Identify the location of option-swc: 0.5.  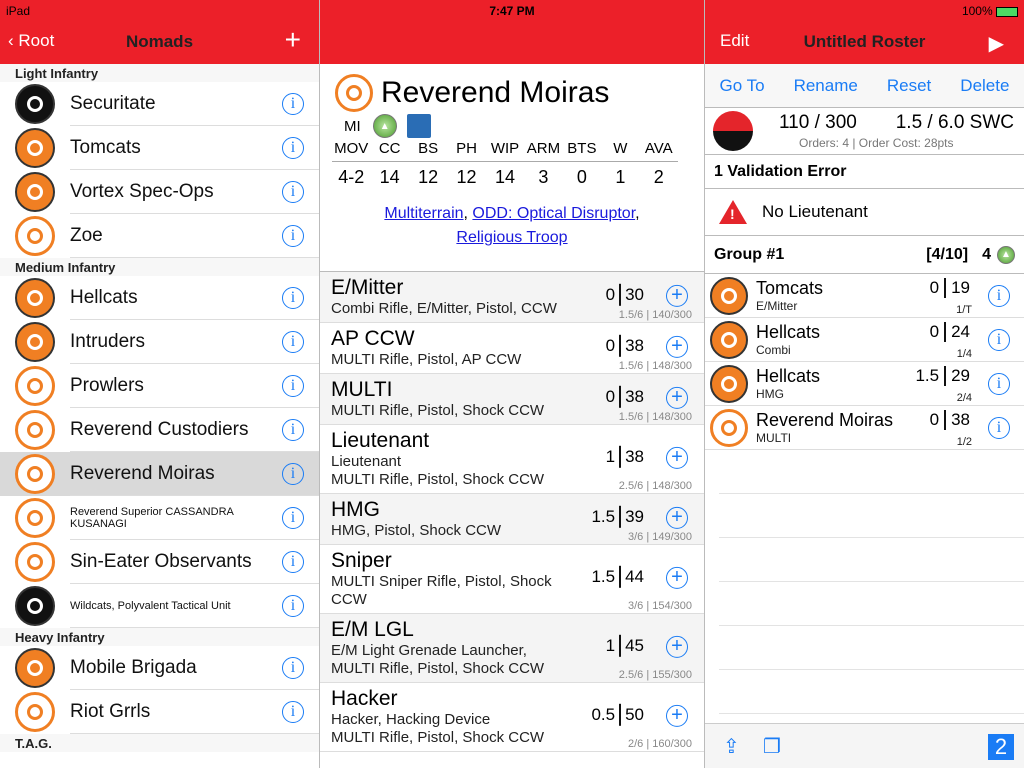
(603, 714).